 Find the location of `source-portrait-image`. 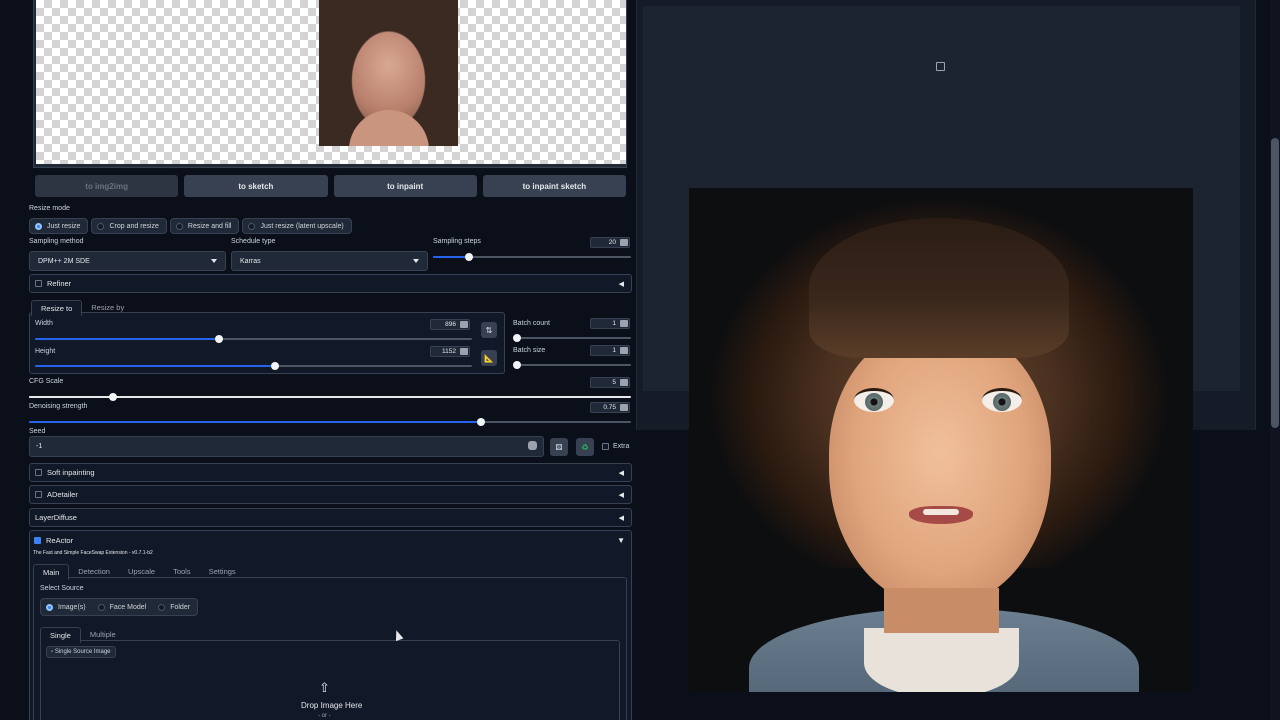

source-portrait-image is located at coordinates (388, 73).